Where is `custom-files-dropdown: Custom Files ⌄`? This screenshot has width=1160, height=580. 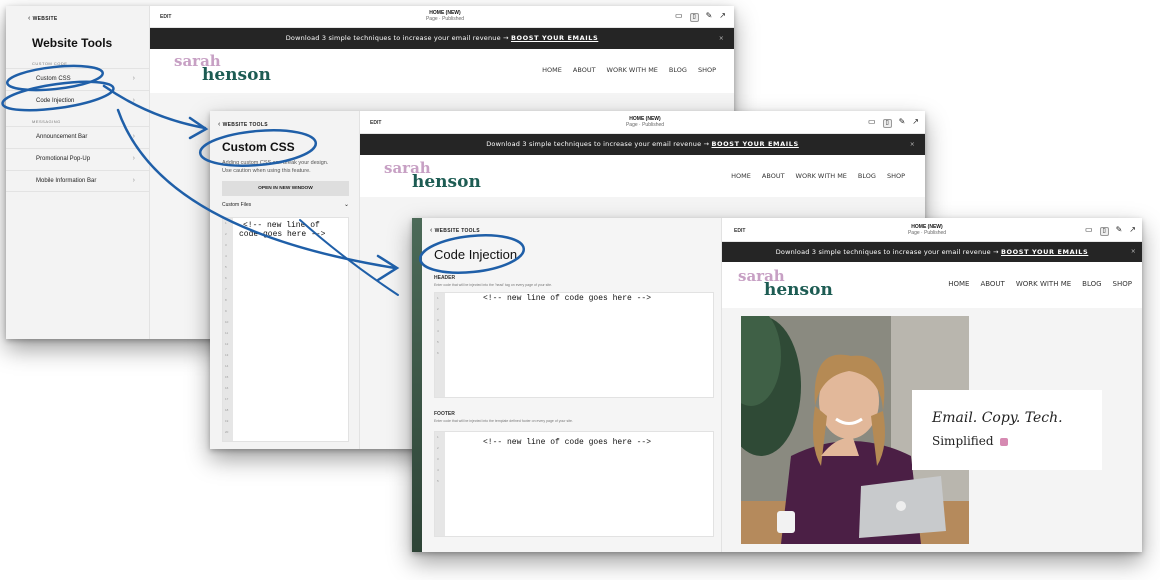 custom-files-dropdown: Custom Files ⌄ is located at coordinates (285, 205).